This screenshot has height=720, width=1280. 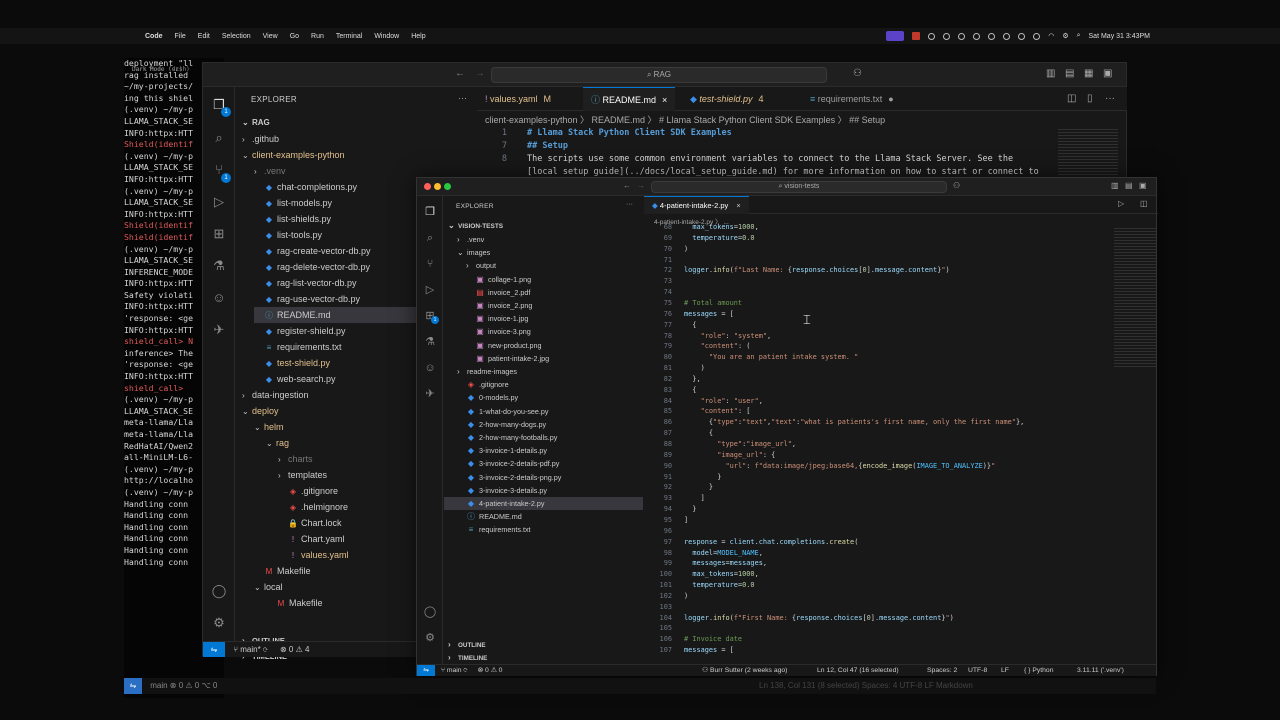 I want to click on copilot-icon: ☺, so click(x=430, y=368).